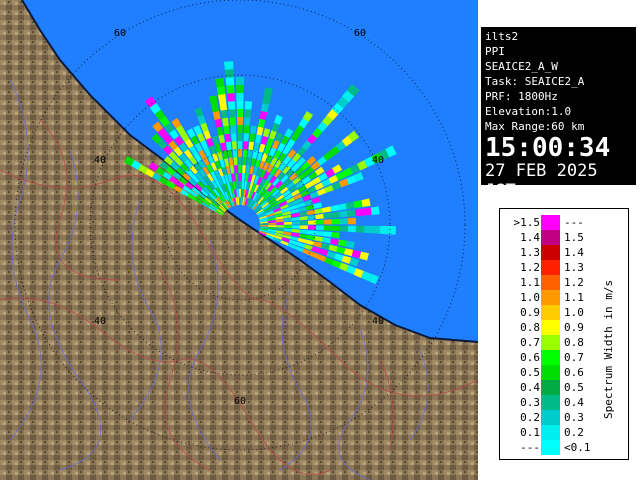 This screenshot has height=480, width=640. Describe the element at coordinates (574, 222) in the screenshot. I see `legend-upper-value: ---` at that location.